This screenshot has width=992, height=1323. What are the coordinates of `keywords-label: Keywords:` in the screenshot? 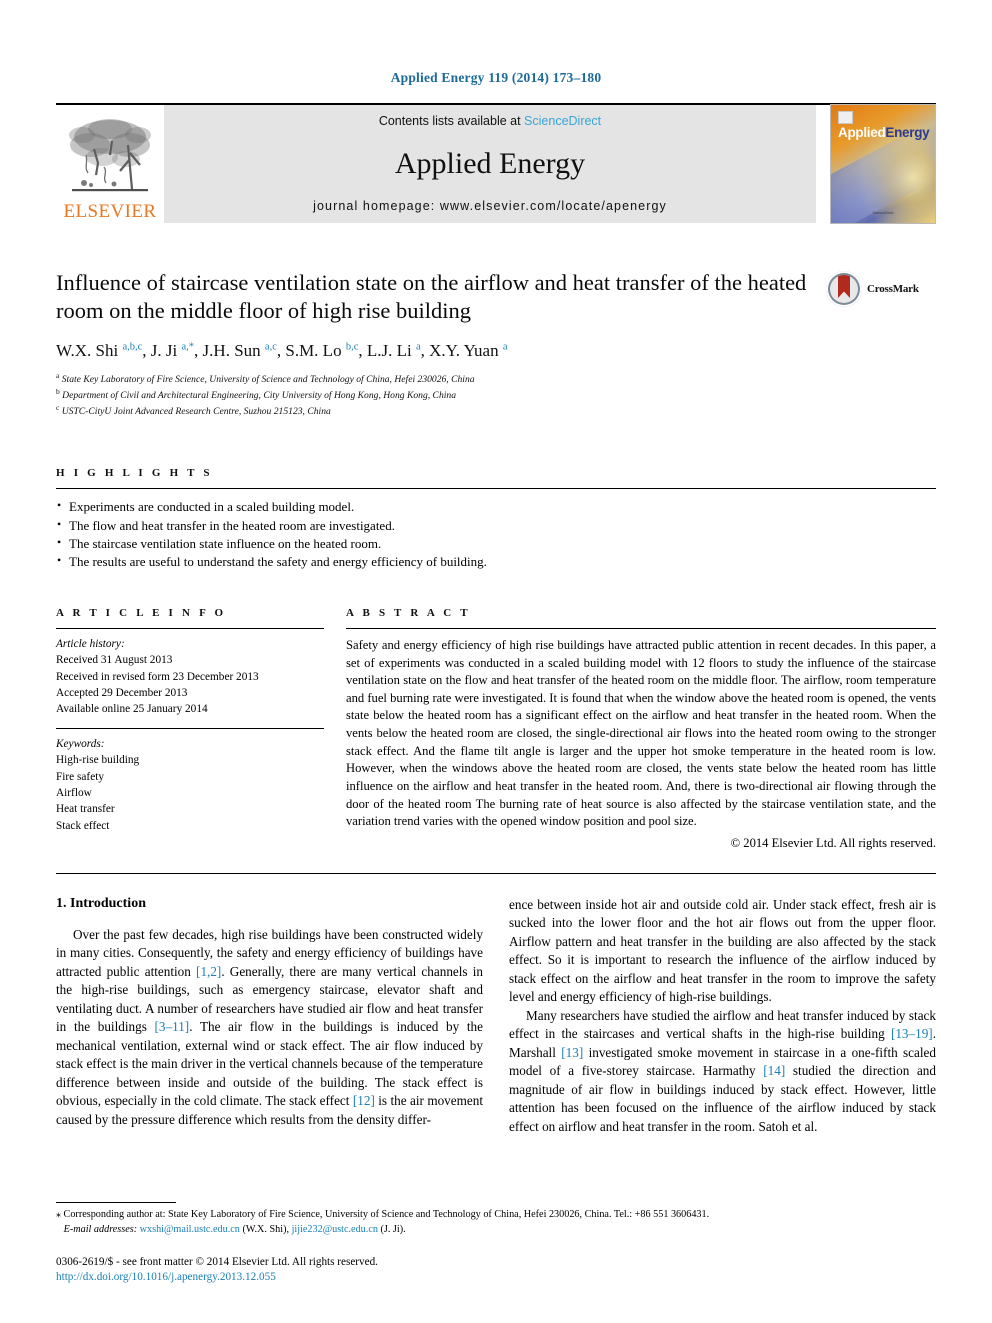 It's located at (80, 743).